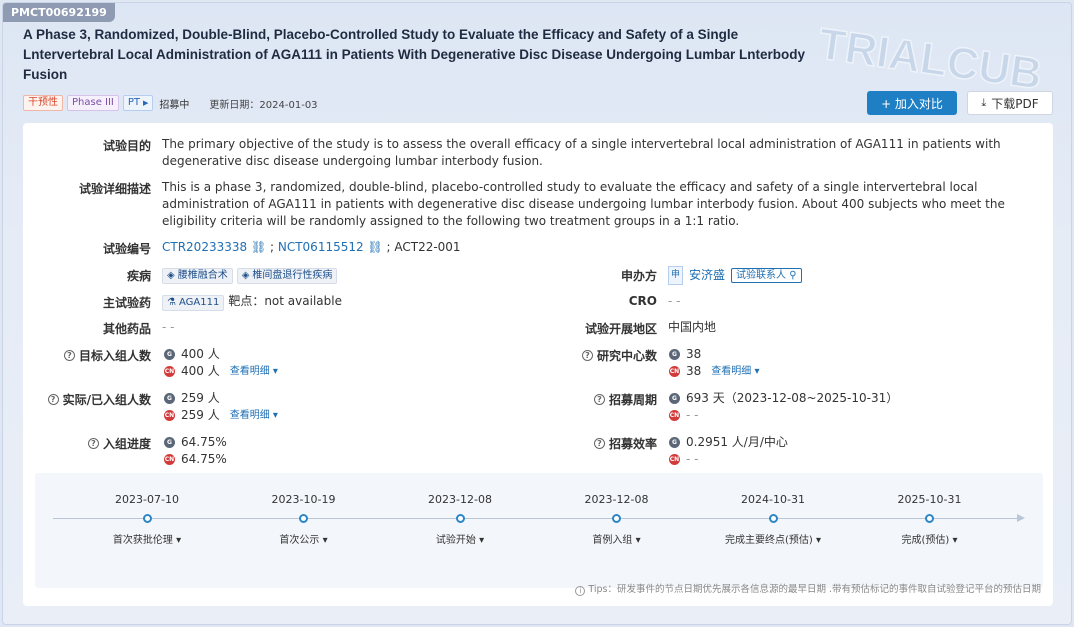 The height and width of the screenshot is (627, 1074). I want to click on sponsor-contact-button: 试验联系人 ⚲, so click(766, 275).